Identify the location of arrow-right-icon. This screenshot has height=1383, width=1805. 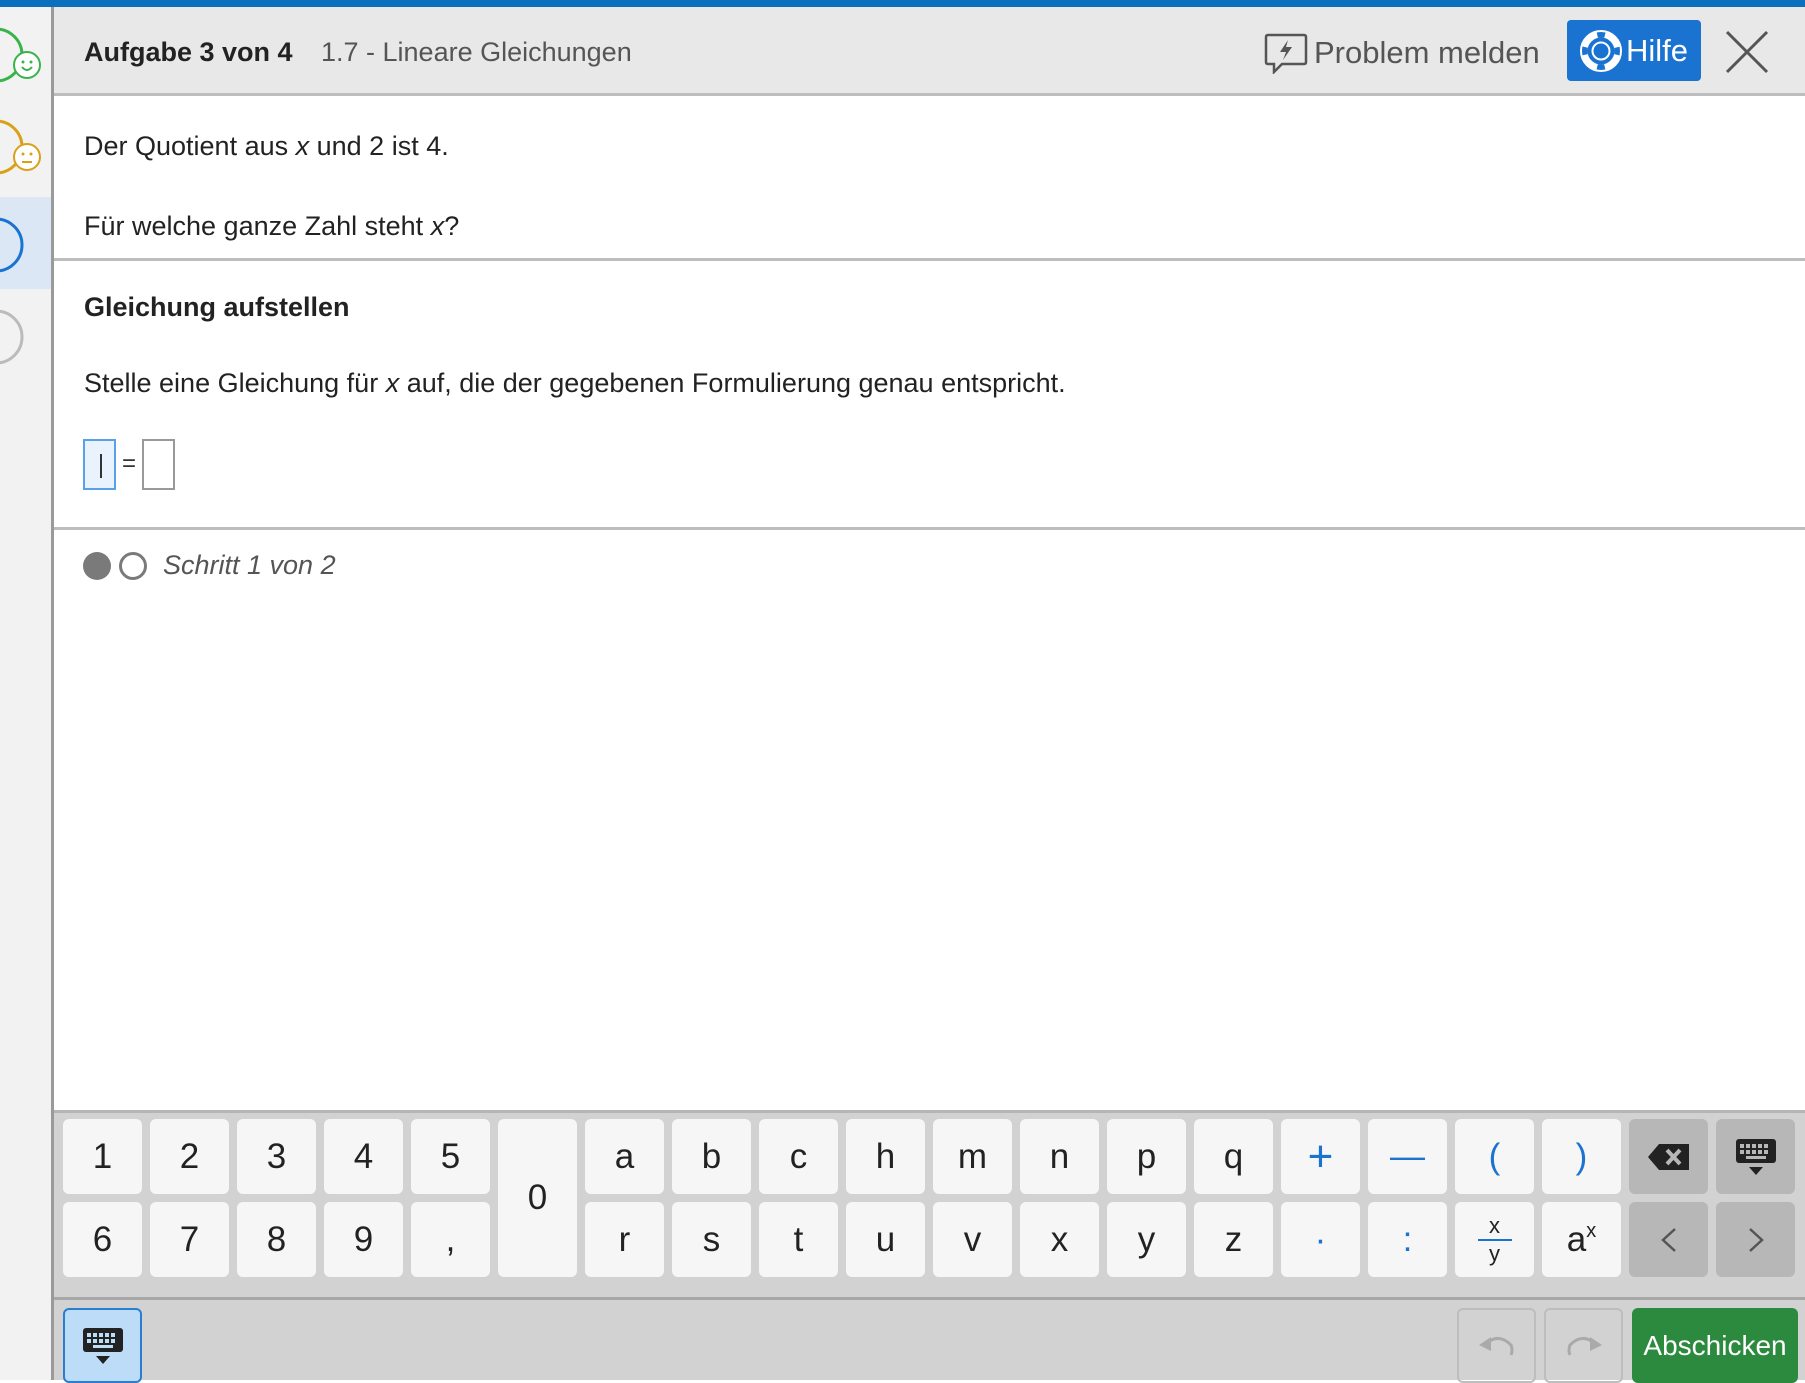
(1756, 1239).